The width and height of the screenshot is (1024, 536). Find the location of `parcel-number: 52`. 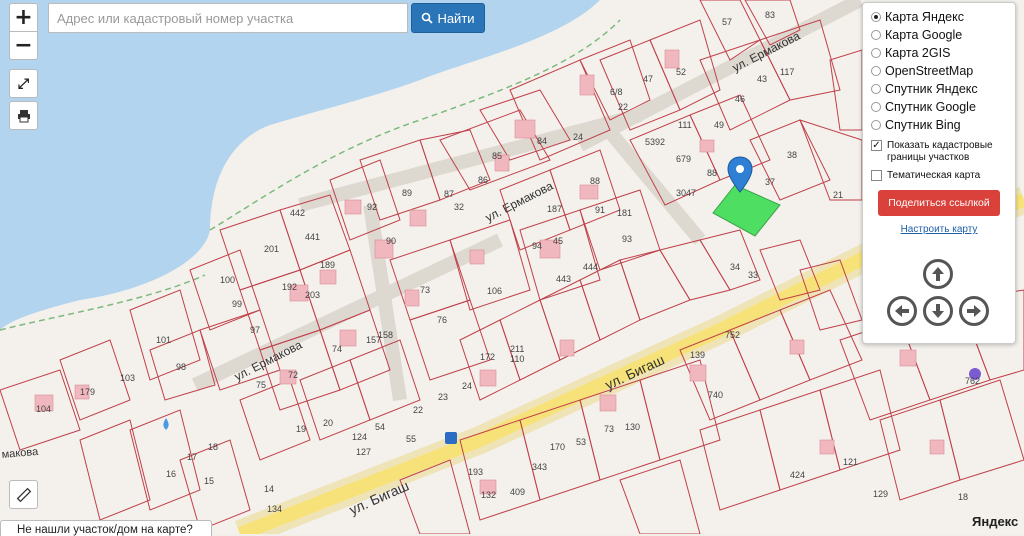

parcel-number: 52 is located at coordinates (681, 72).